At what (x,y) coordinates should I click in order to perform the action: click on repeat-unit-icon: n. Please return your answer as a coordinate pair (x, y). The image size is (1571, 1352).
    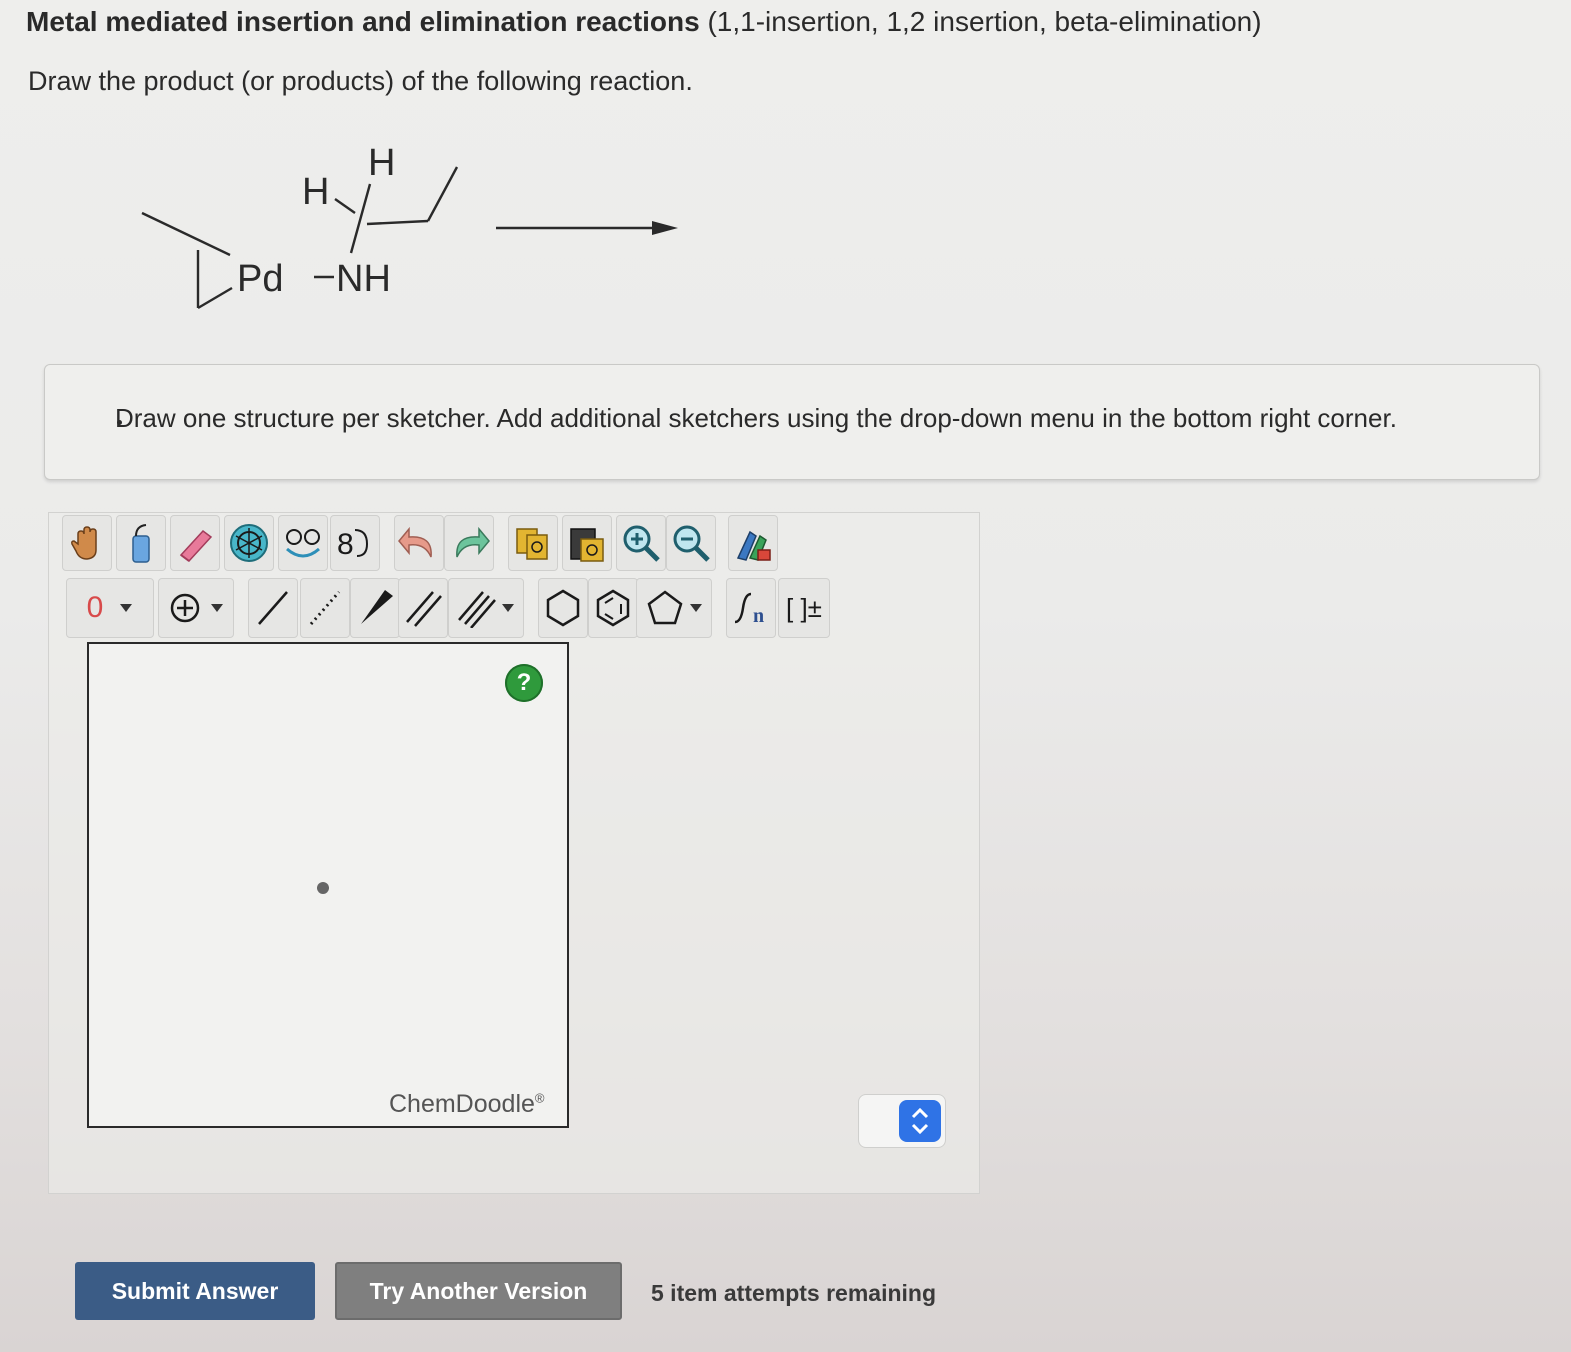
    Looking at the image, I should click on (751, 608).